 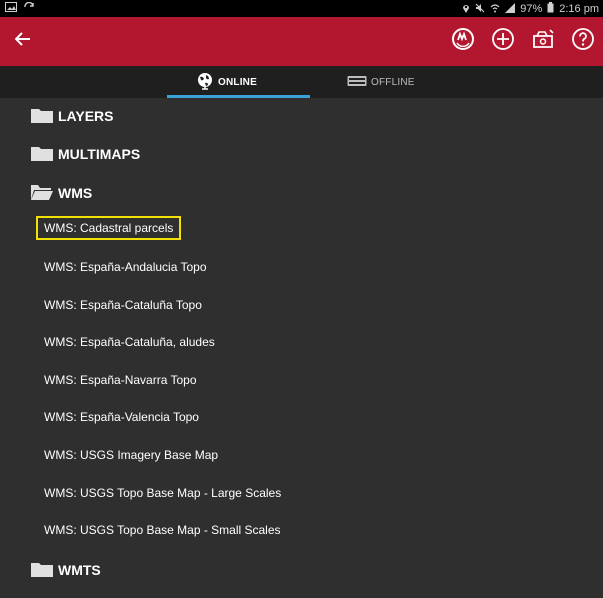 I want to click on add-button, so click(x=503, y=41).